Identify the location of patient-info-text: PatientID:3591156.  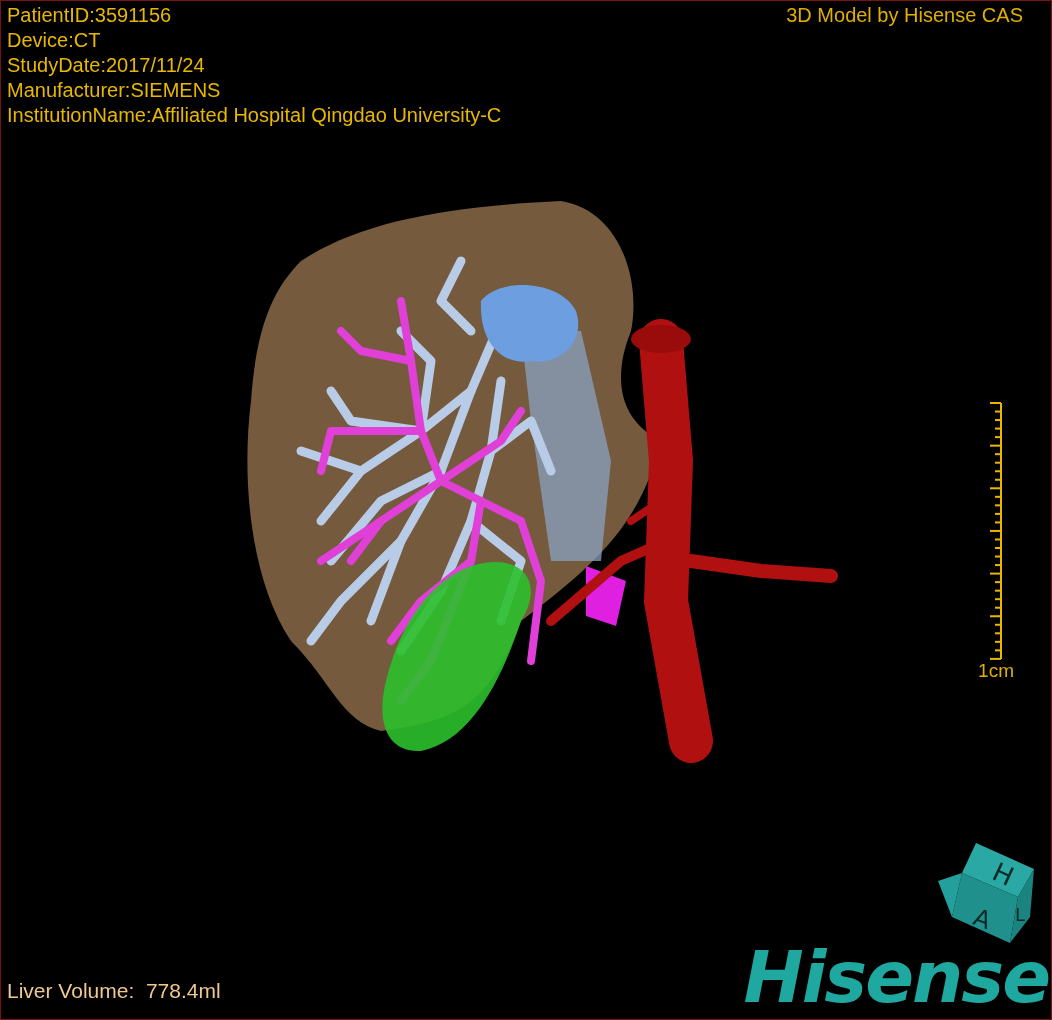
(90, 15).